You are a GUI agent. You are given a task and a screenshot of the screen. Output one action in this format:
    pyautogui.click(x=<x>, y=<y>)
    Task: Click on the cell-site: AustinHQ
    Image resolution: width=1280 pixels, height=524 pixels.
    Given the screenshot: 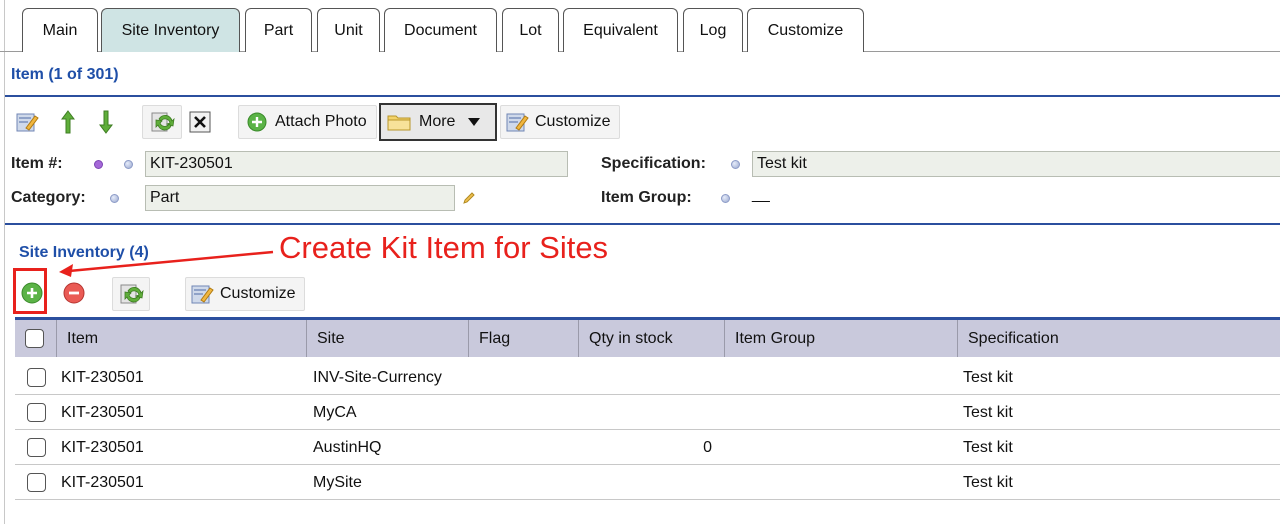 What is the action you would take?
    pyautogui.click(x=347, y=447)
    